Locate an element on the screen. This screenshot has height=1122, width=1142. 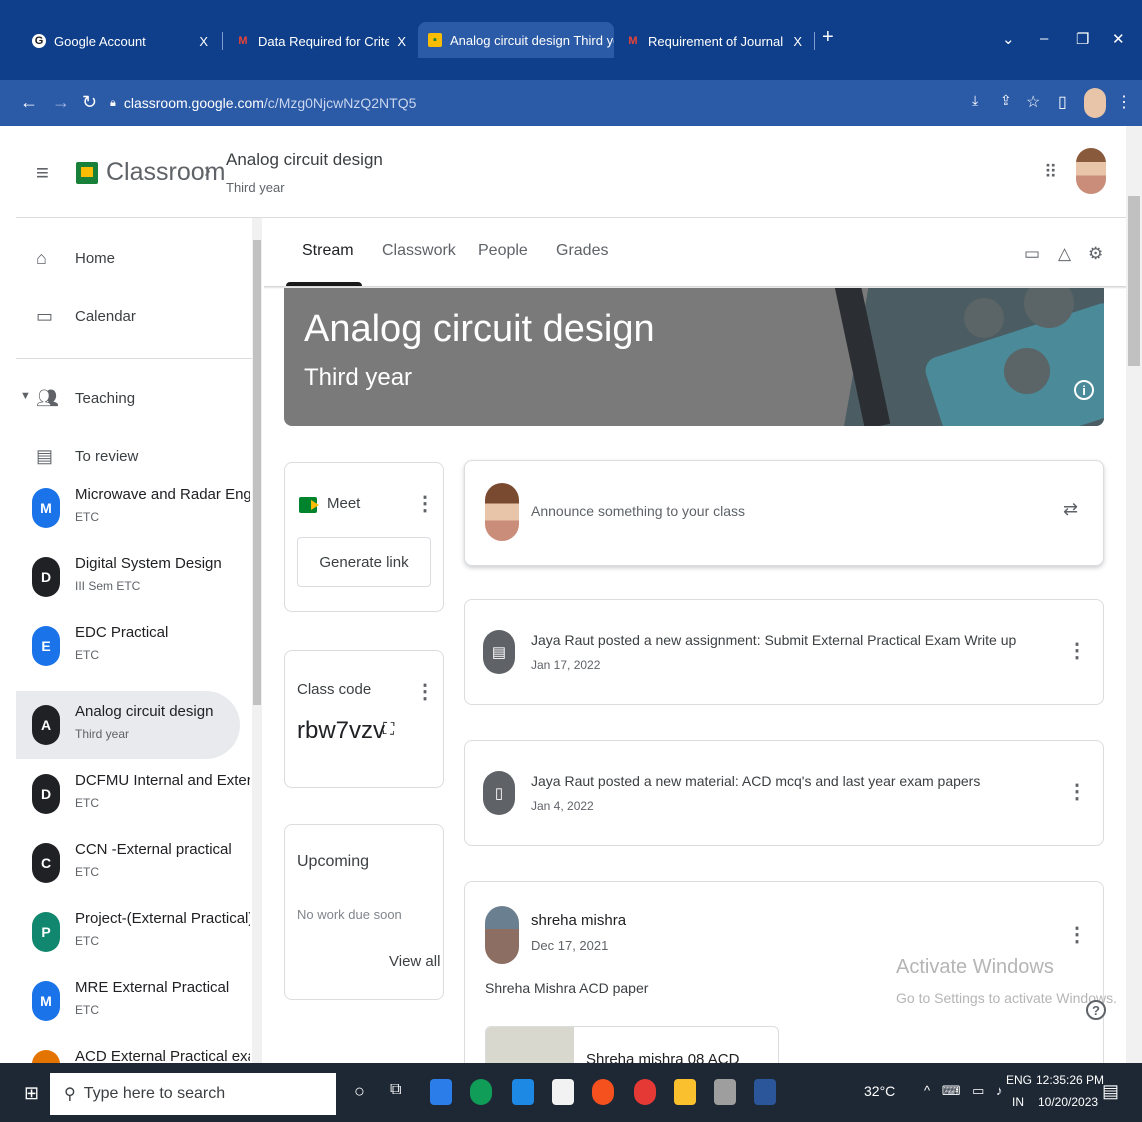
notification-icon: ▤ is located at coordinates (1110, 1091).